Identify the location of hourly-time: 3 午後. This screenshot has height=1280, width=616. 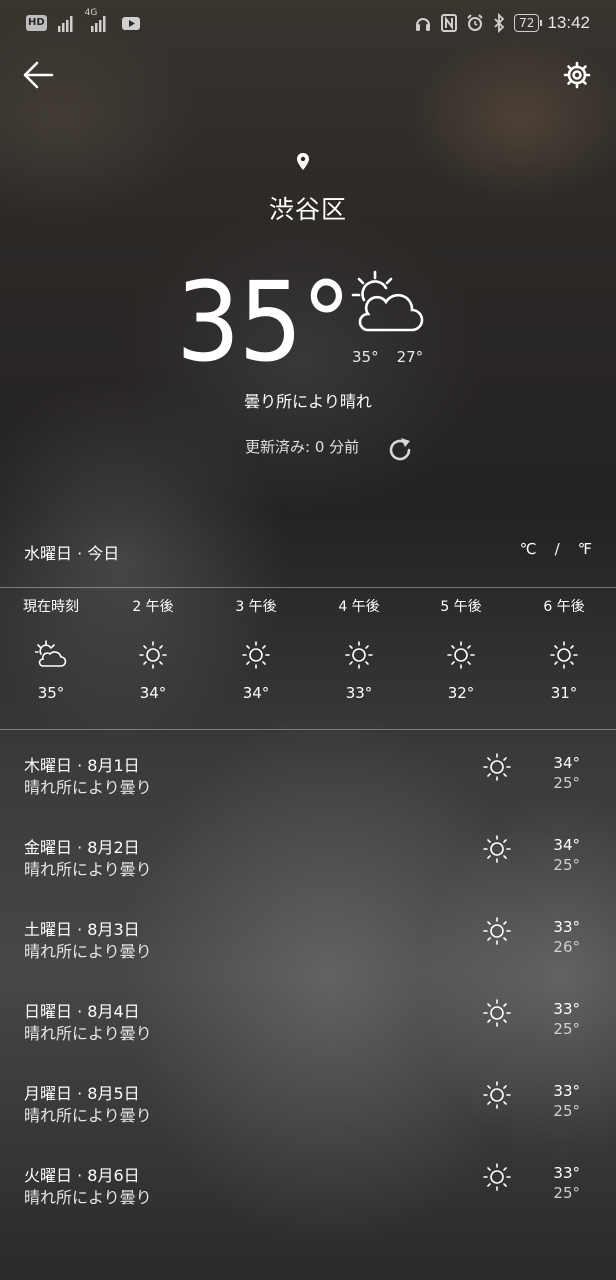
(256, 607).